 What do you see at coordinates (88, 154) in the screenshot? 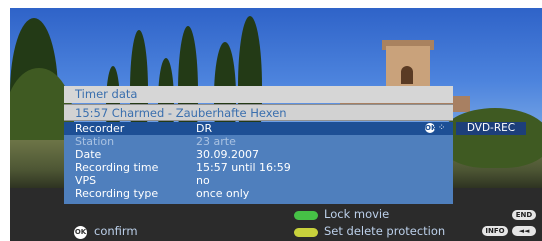
I see `row-label: Date` at bounding box center [88, 154].